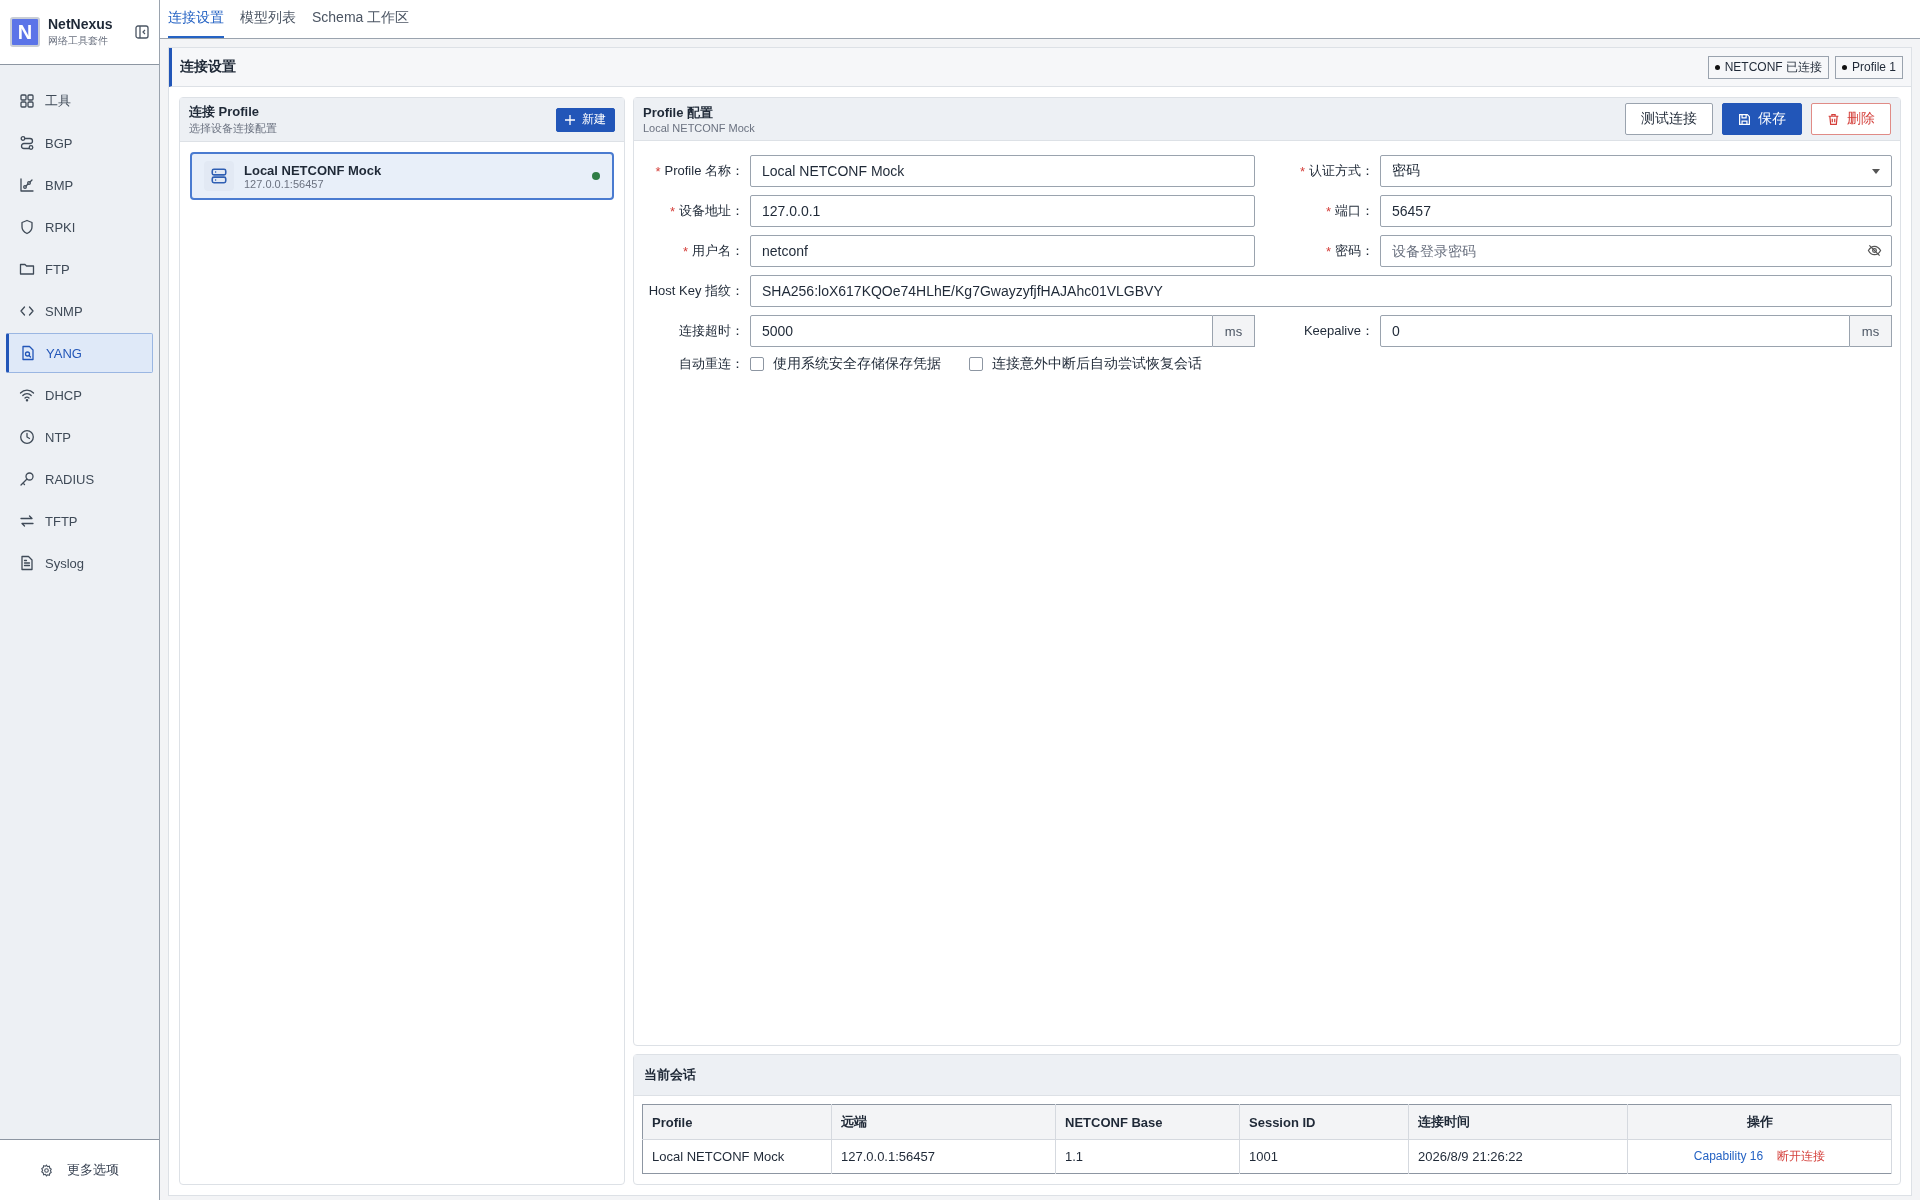 This screenshot has width=1920, height=1200. What do you see at coordinates (27, 395) in the screenshot?
I see `wifi-icon` at bounding box center [27, 395].